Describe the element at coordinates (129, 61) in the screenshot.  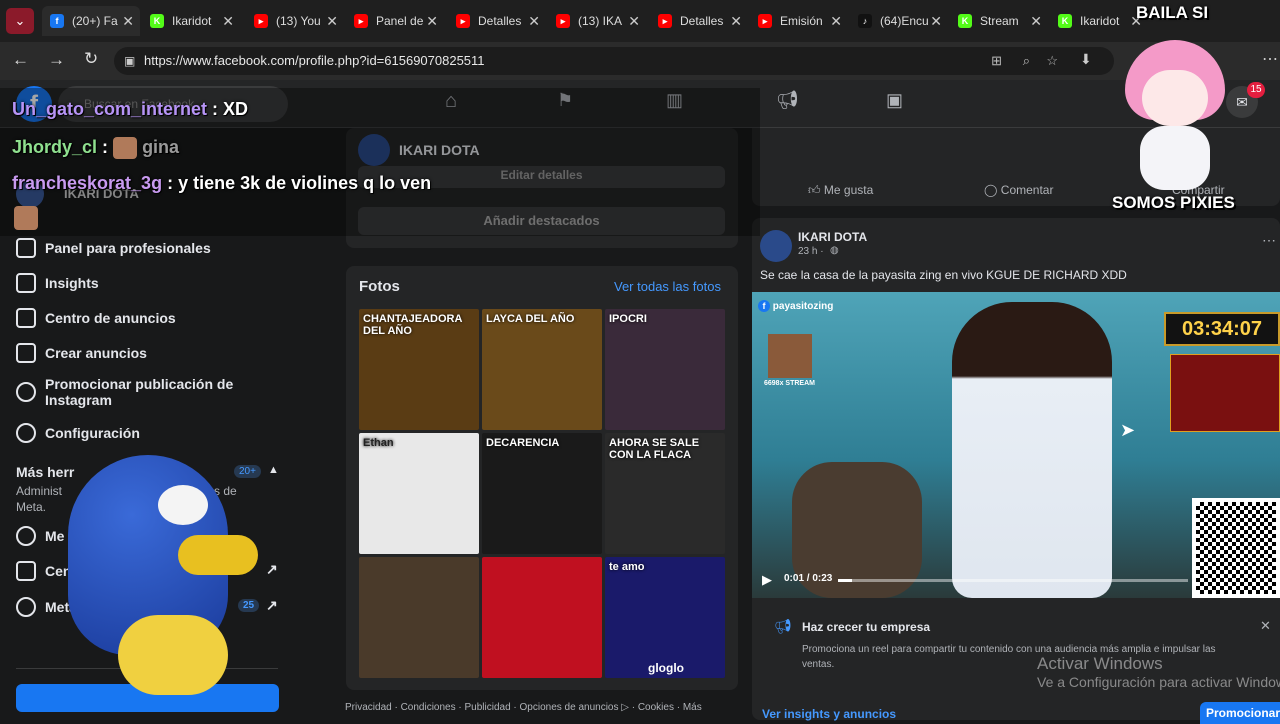
I see `site-info-icon: ▣` at that location.